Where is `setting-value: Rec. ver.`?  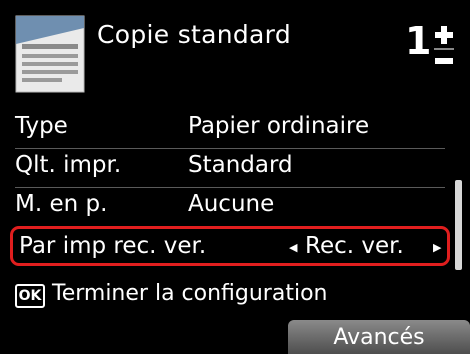 setting-value: Rec. ver. is located at coordinates (354, 246).